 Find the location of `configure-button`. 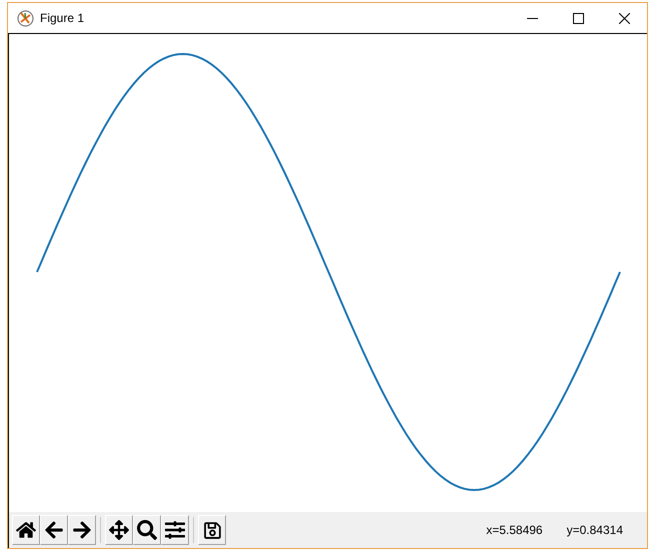

configure-button is located at coordinates (175, 530).